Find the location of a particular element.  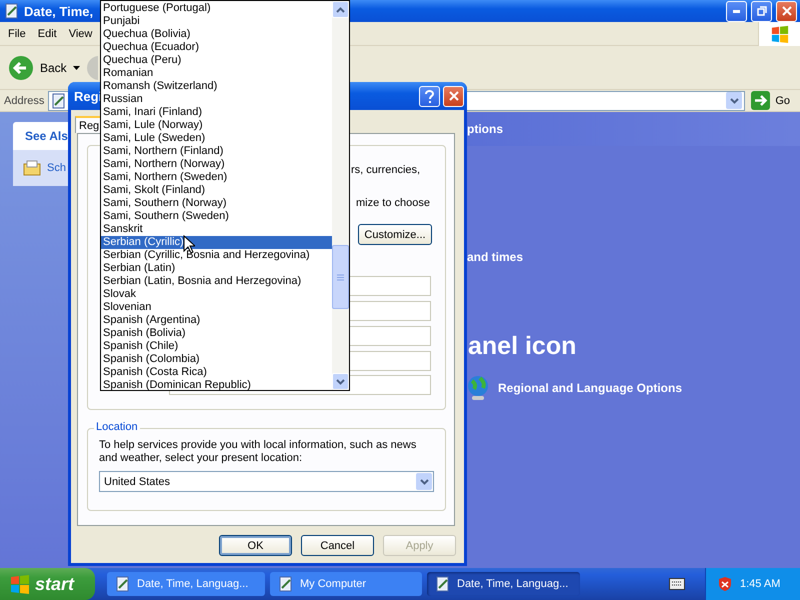

section-heading: and times is located at coordinates (495, 257).